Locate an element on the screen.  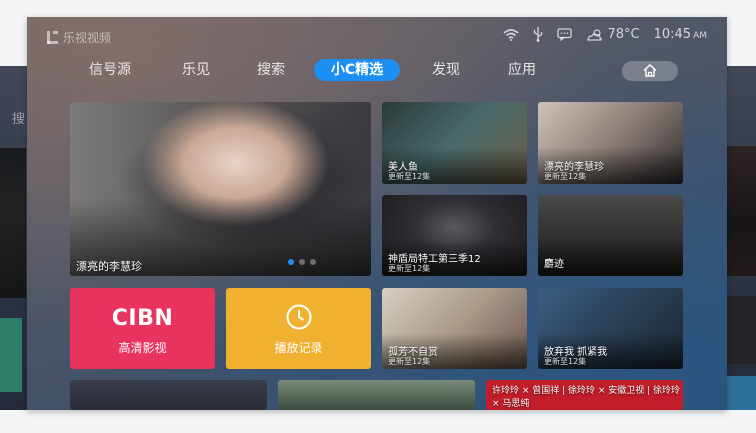
home-button is located at coordinates (650, 71).